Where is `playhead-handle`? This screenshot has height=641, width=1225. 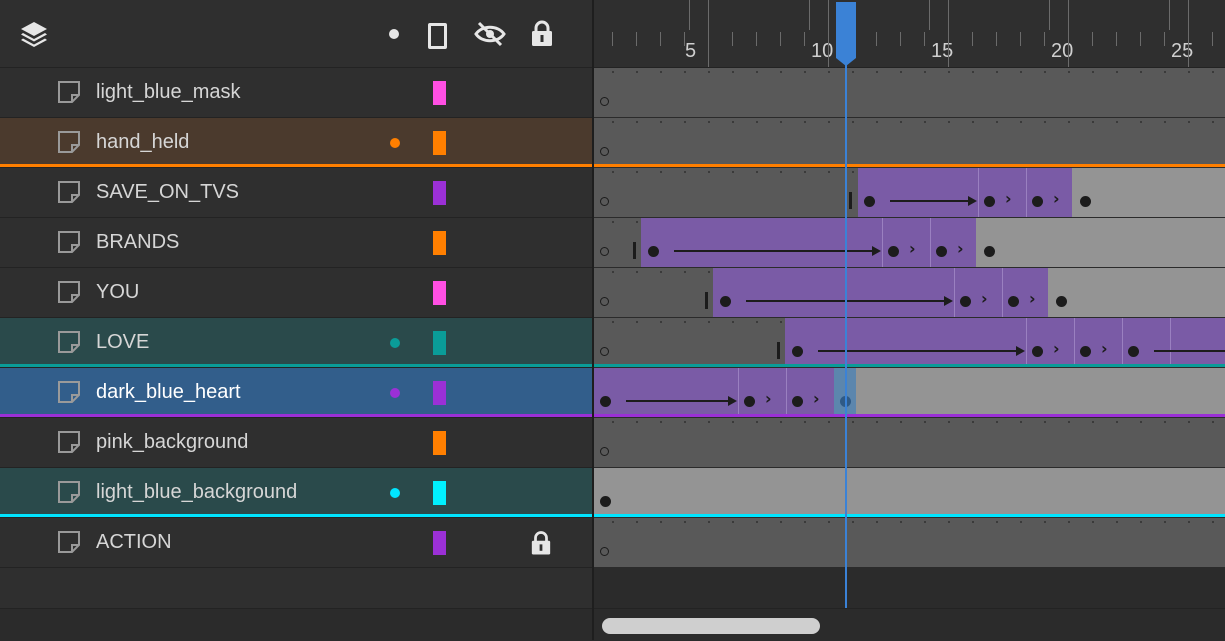 playhead-handle is located at coordinates (846, 35).